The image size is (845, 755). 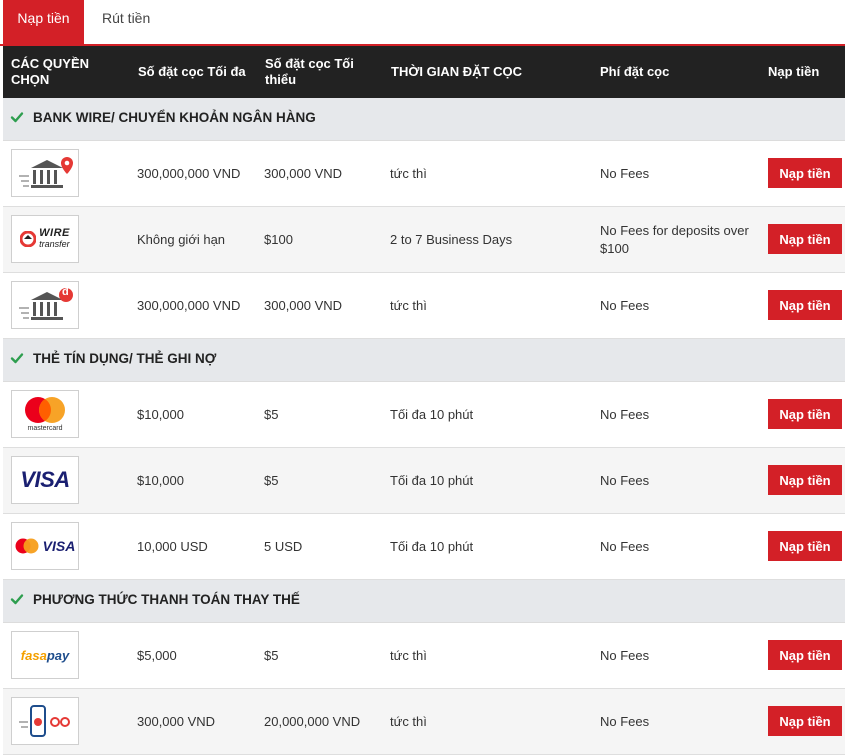 I want to click on header-action: Nạp tiền, so click(x=794, y=71).